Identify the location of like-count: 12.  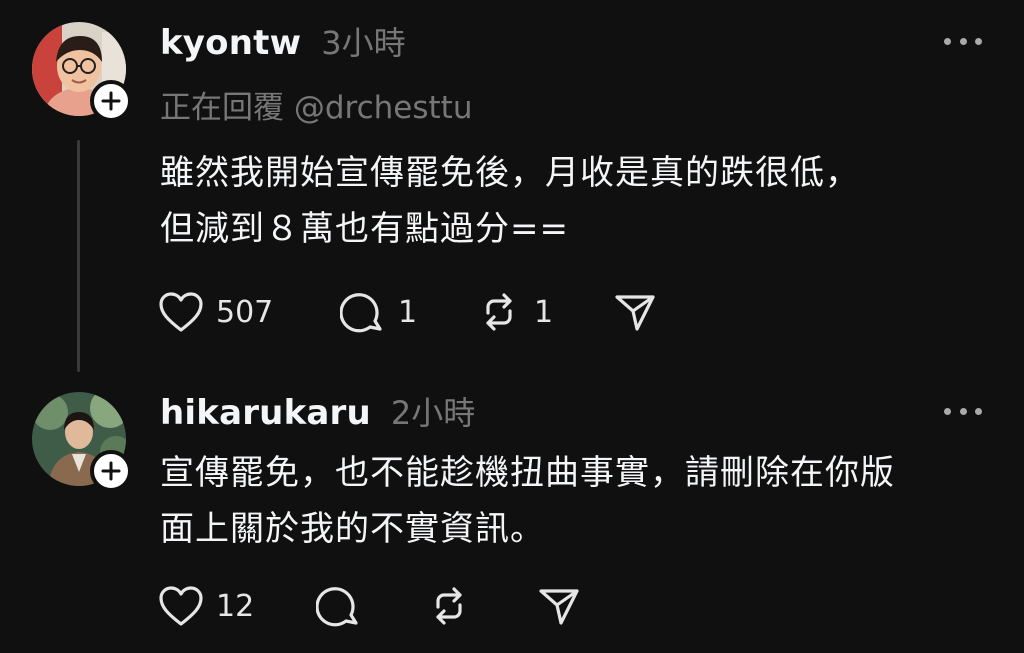
(235, 606).